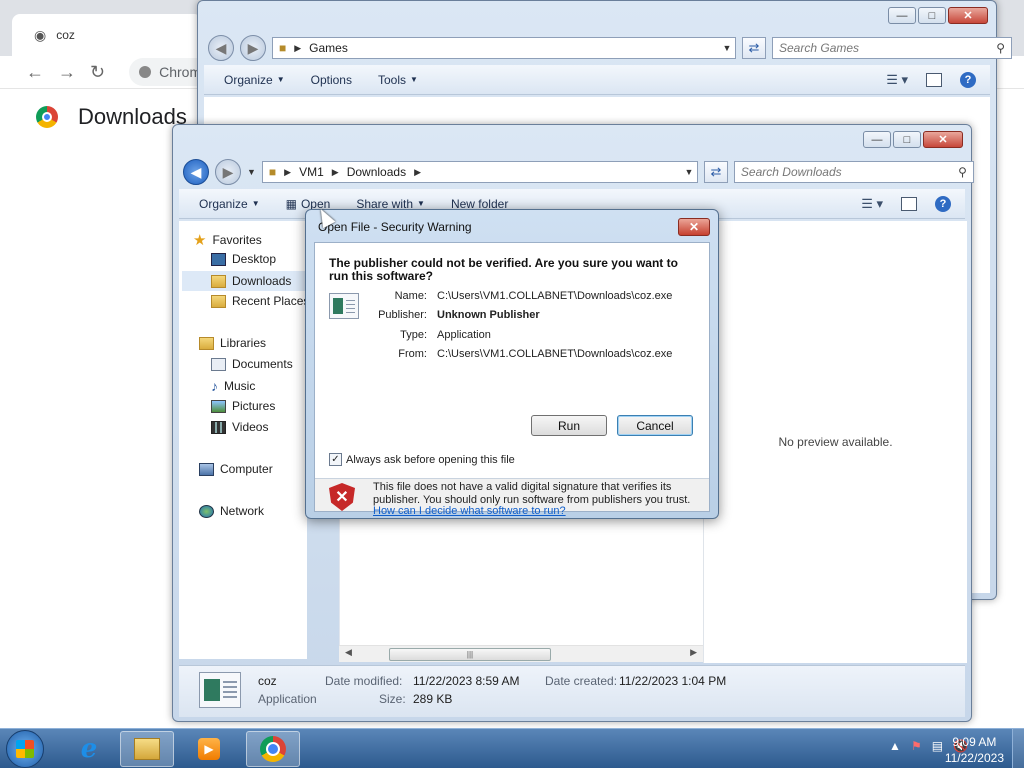  I want to click on nav-pictures: Pictures, so click(243, 406).